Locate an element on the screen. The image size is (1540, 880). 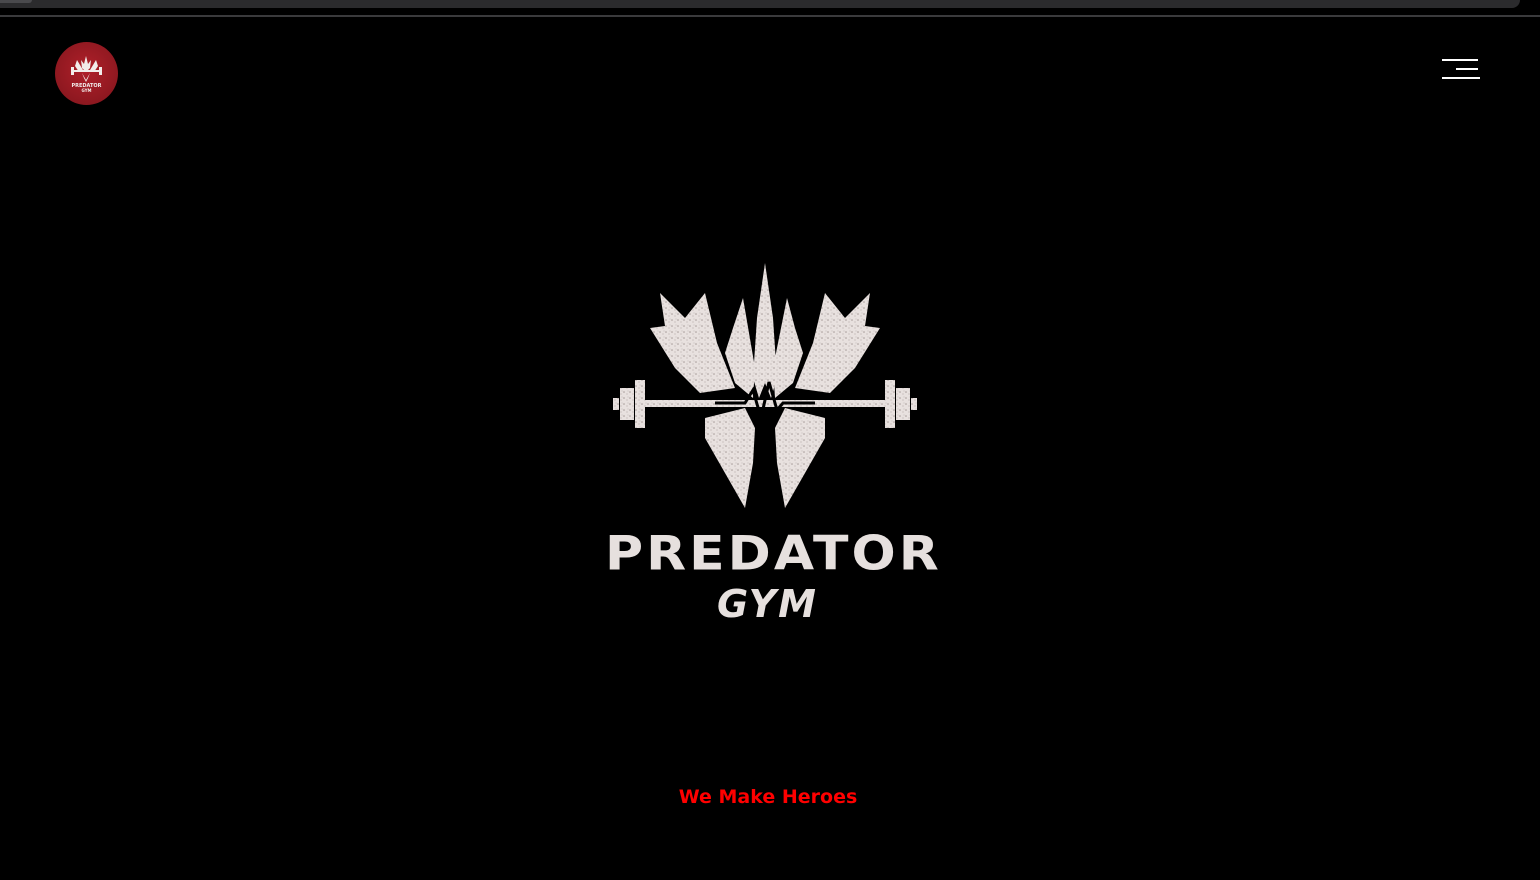
top-divider is located at coordinates (770, 16).